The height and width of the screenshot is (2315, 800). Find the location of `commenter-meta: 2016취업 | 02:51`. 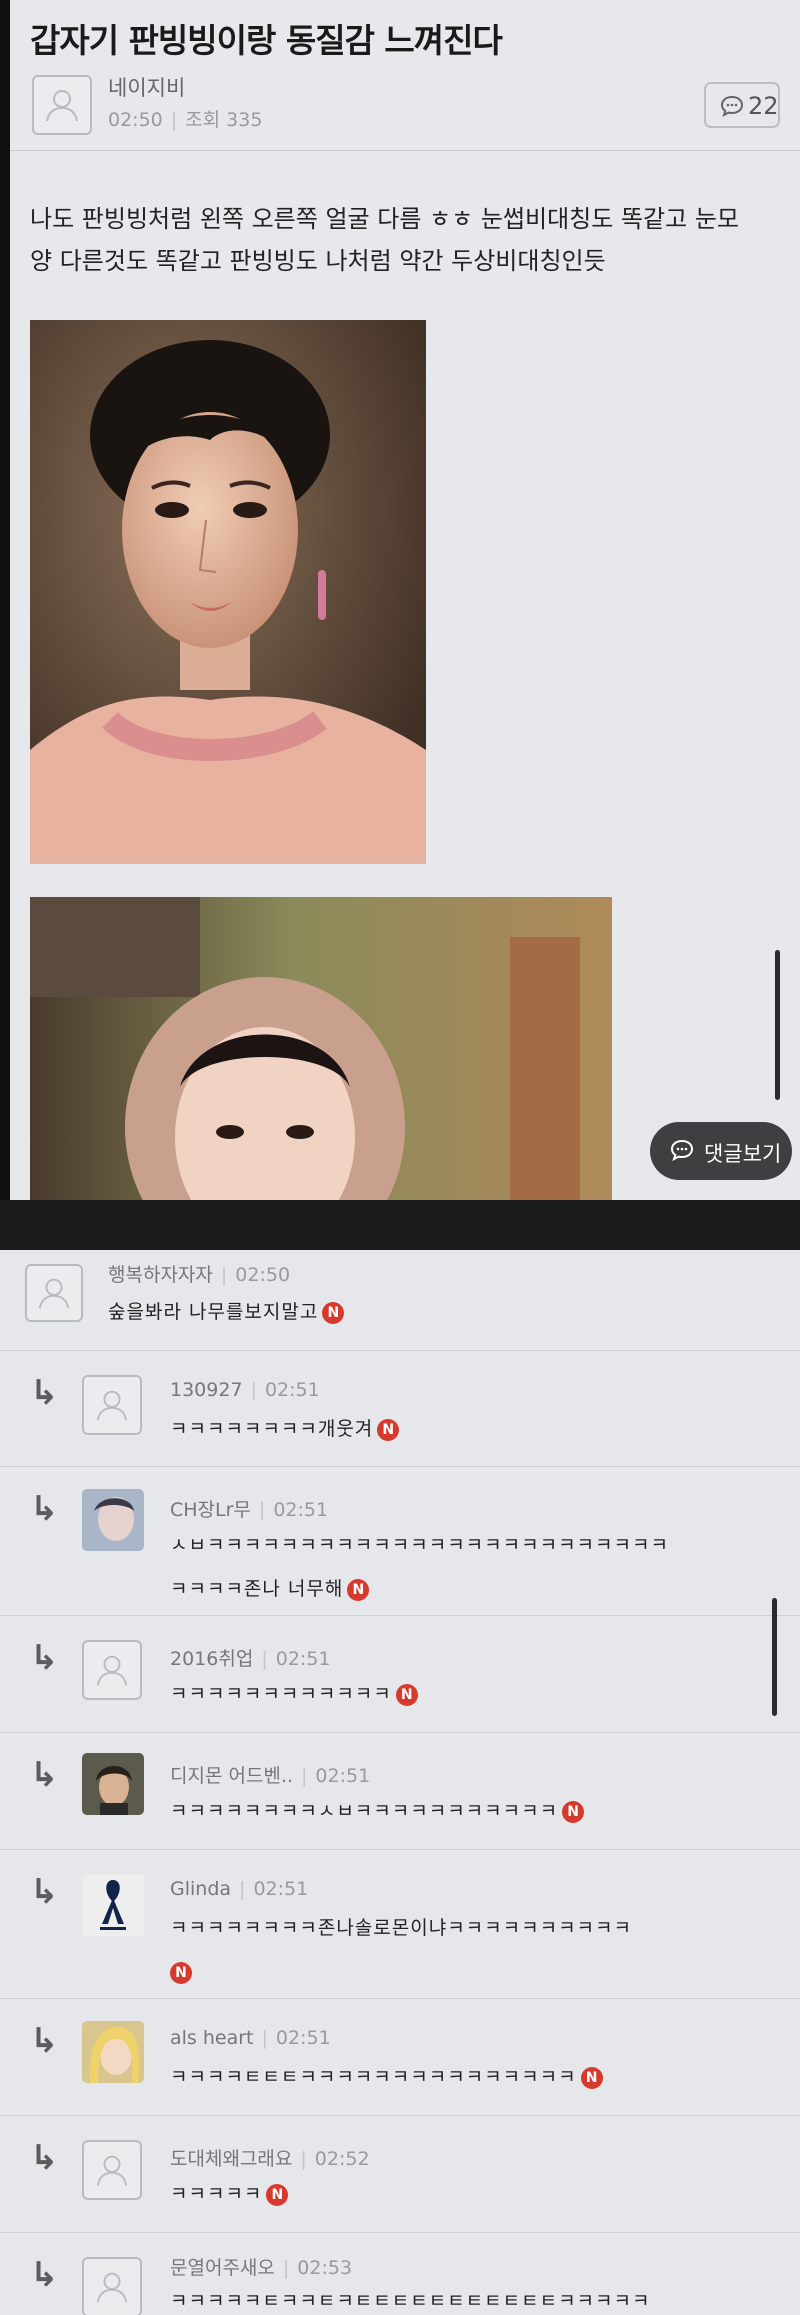

commenter-meta: 2016취업 | 02:51 is located at coordinates (250, 1659).